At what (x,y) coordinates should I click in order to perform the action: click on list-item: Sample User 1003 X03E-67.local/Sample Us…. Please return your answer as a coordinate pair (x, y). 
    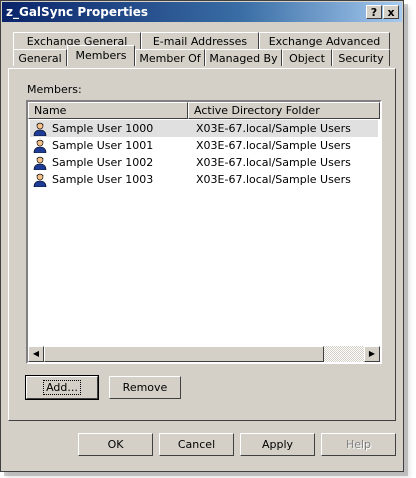
    Looking at the image, I should click on (204, 179).